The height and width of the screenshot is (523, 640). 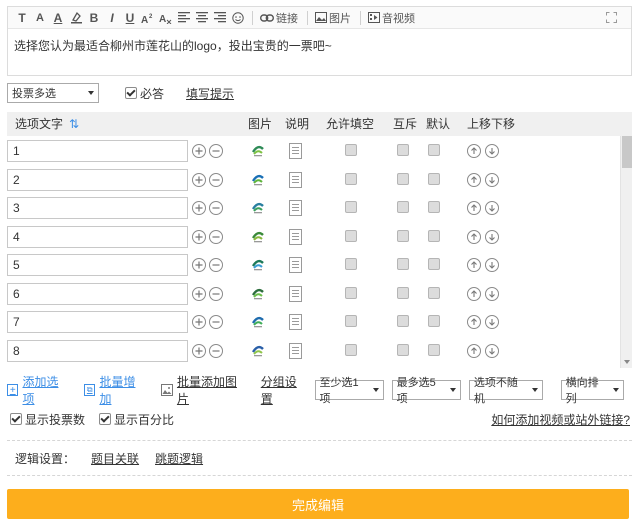 What do you see at coordinates (148, 18) in the screenshot?
I see `superscript-icon: A2` at bounding box center [148, 18].